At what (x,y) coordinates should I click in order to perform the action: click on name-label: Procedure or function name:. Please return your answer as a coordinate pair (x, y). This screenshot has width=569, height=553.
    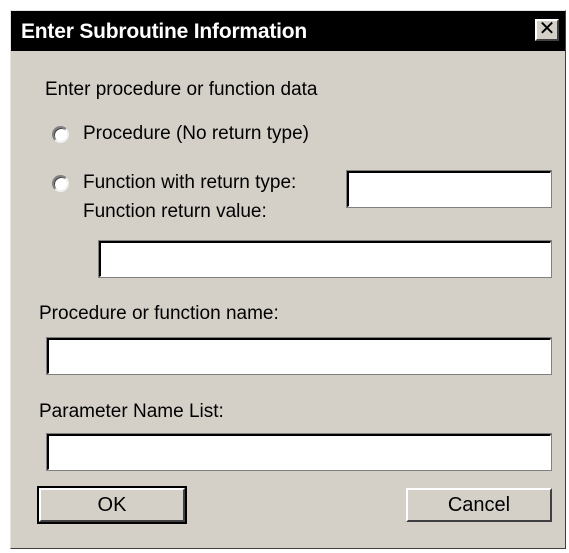
    Looking at the image, I should click on (159, 313).